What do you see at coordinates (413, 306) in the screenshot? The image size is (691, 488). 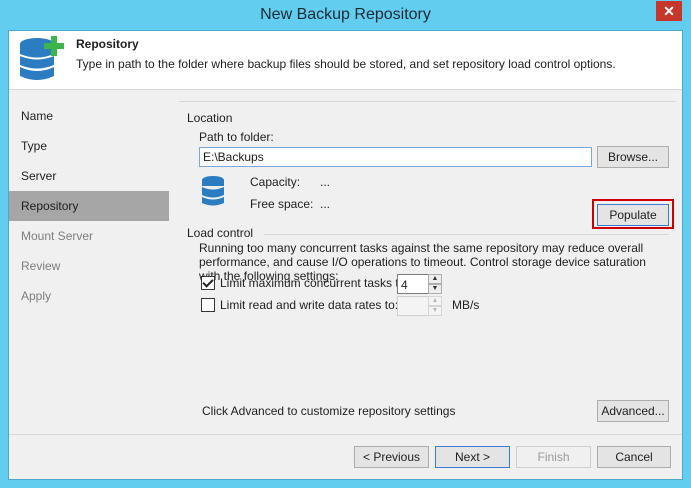 I see `limit-rate-input` at bounding box center [413, 306].